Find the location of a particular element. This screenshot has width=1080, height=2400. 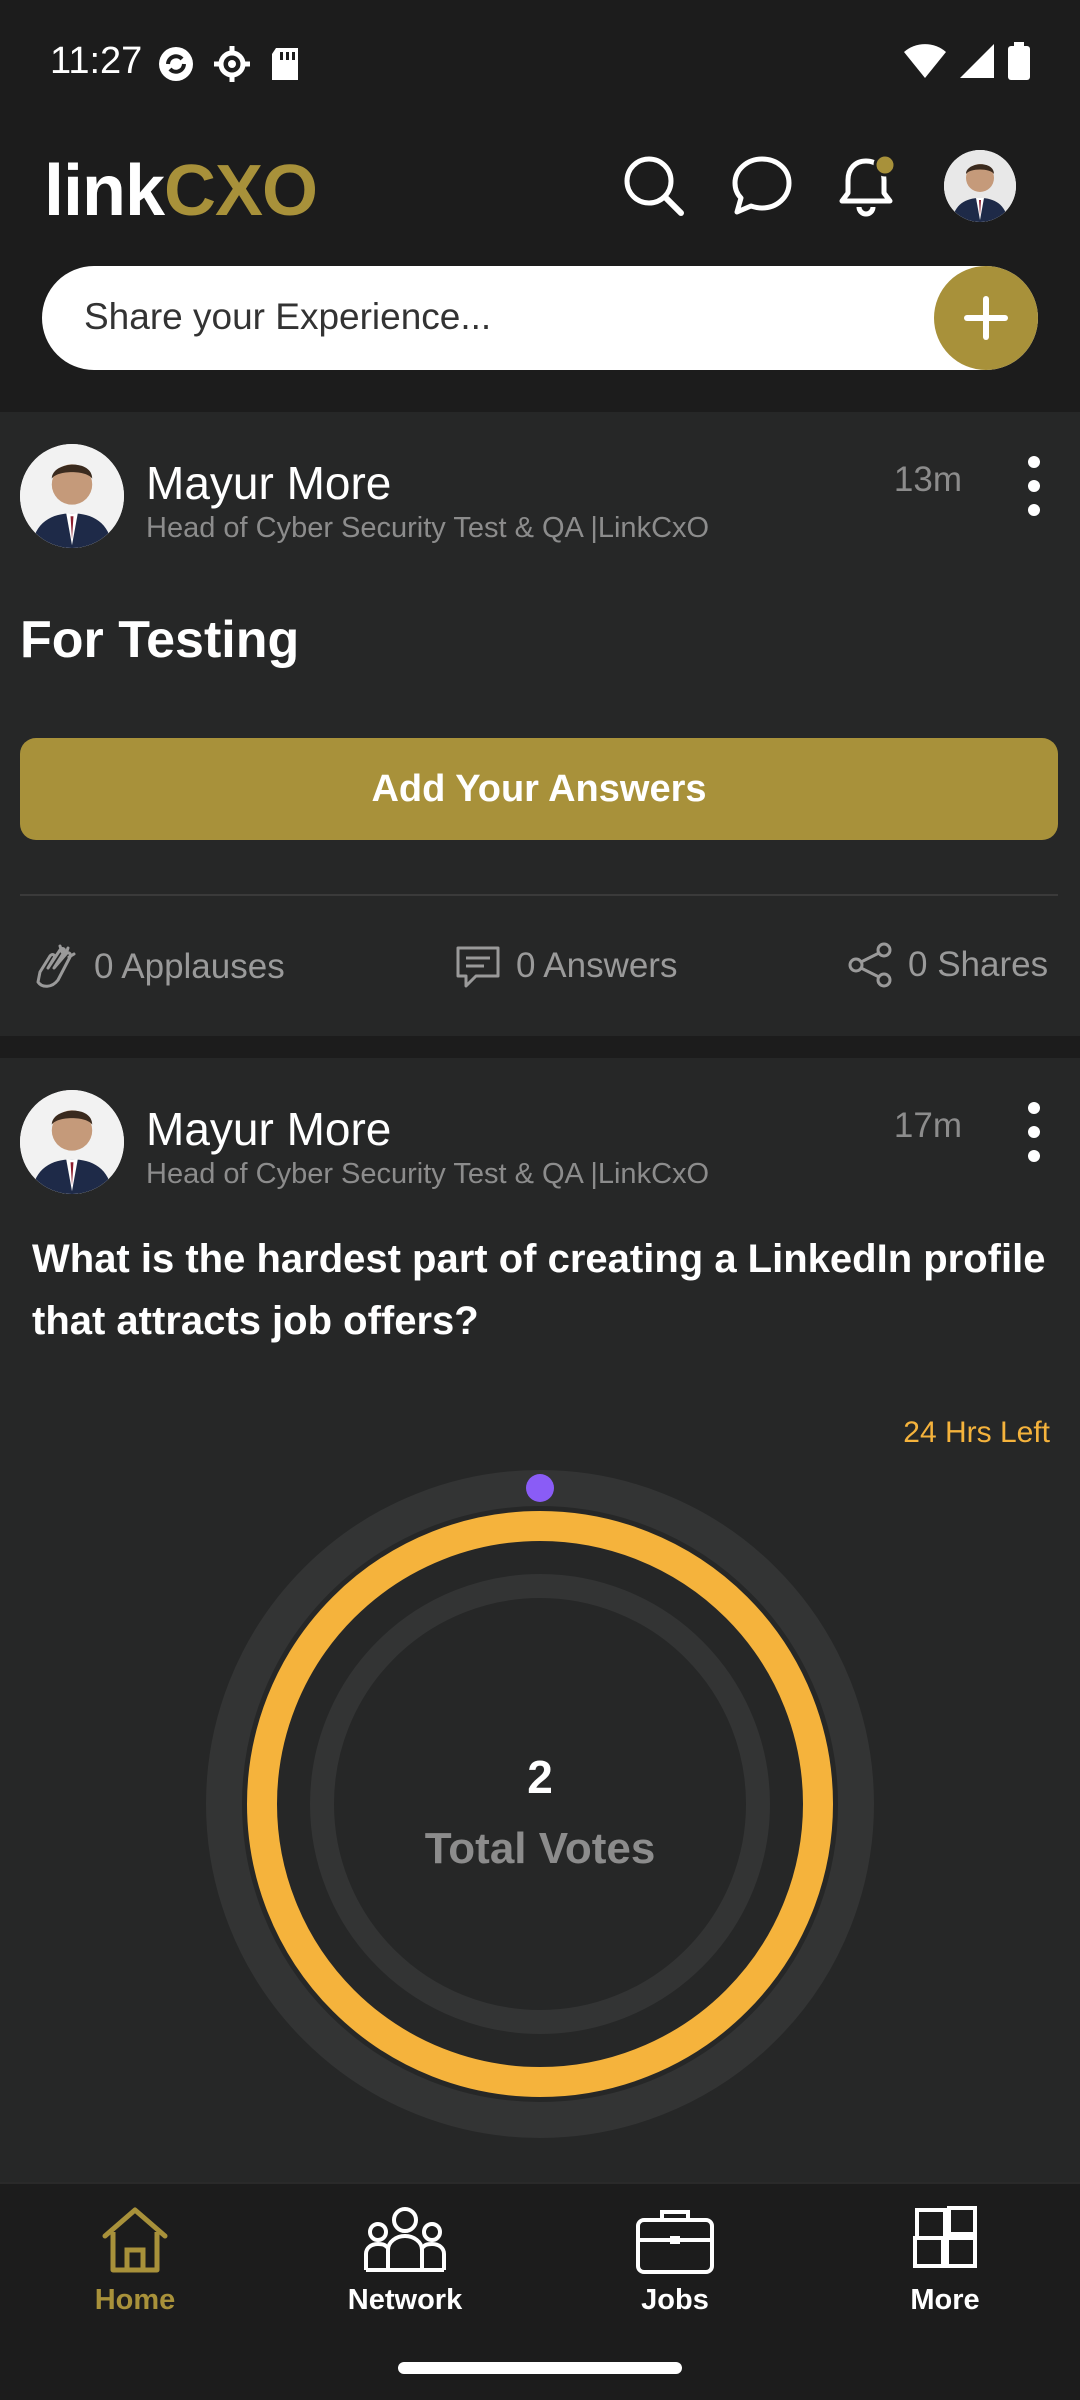

share-icon is located at coordinates (870, 965).